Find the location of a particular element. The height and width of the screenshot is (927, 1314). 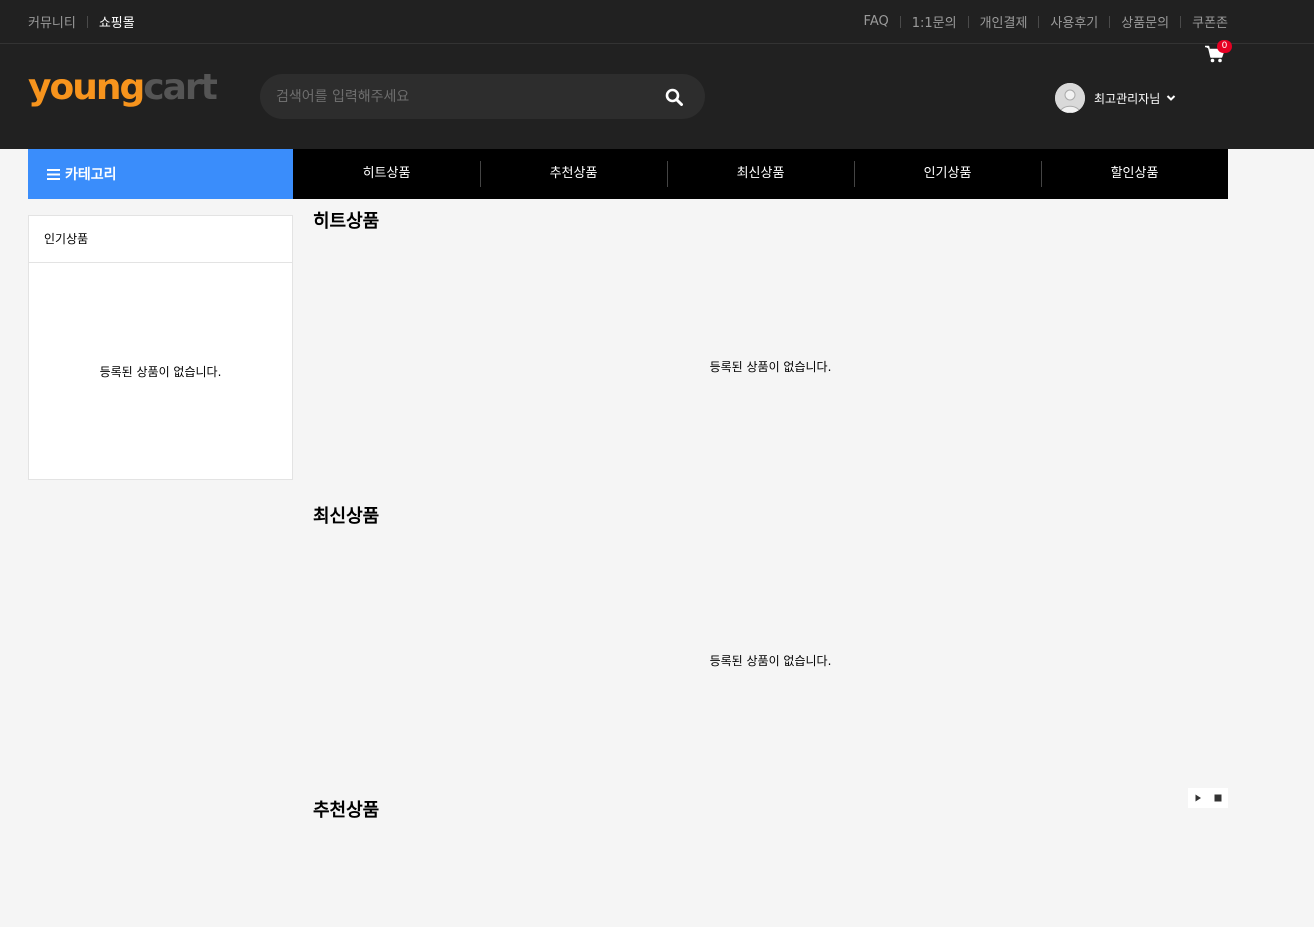

username: 최고관리자님 is located at coordinates (1127, 98).